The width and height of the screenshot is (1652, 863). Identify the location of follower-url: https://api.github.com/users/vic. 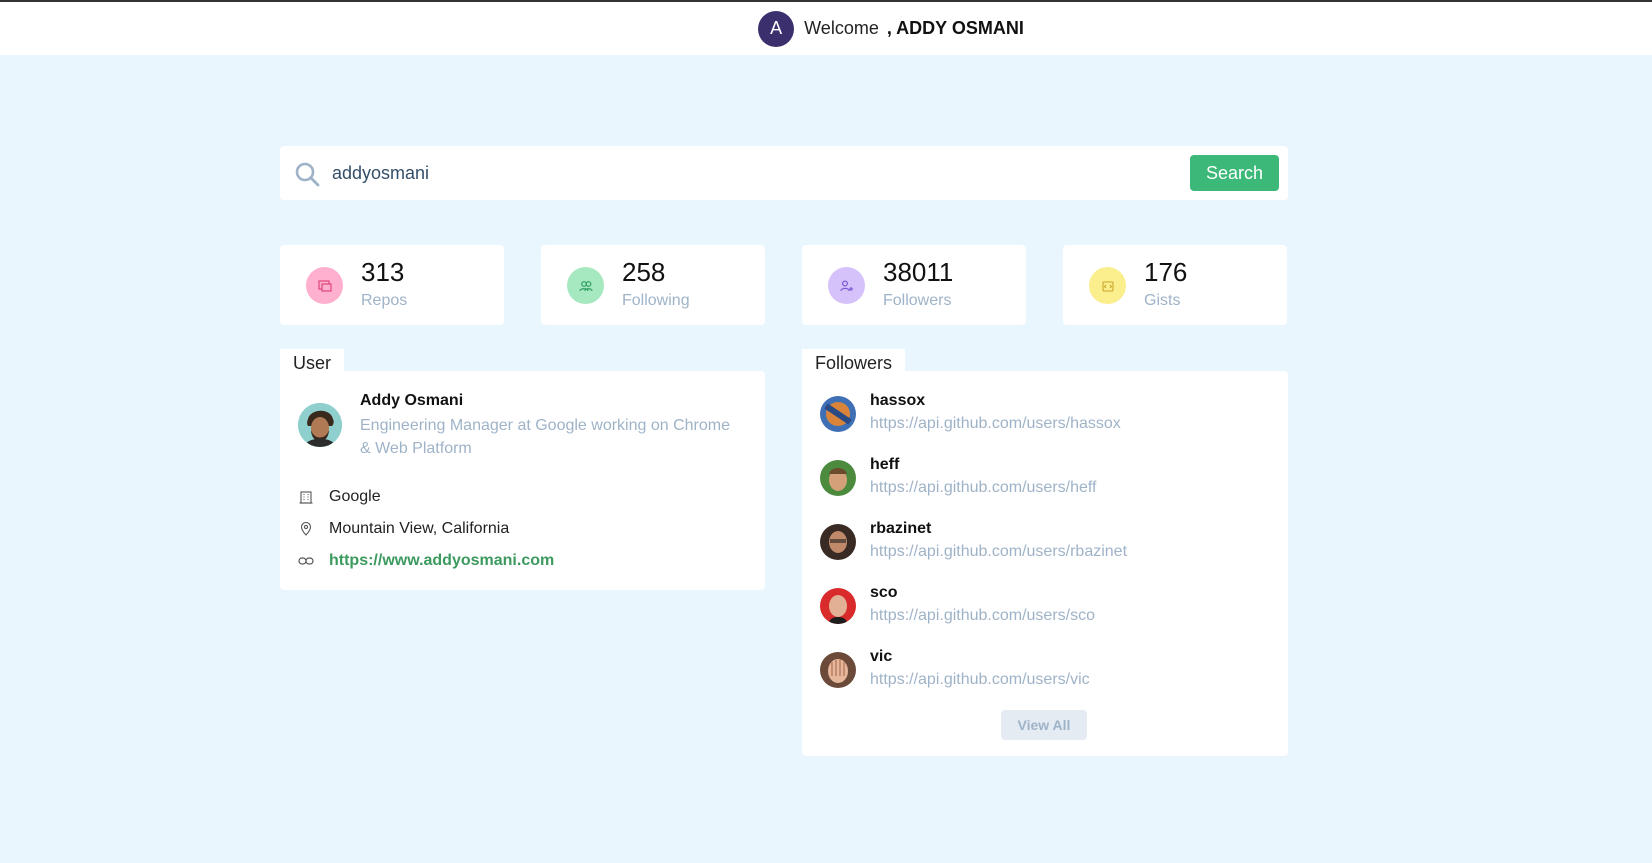
(980, 679).